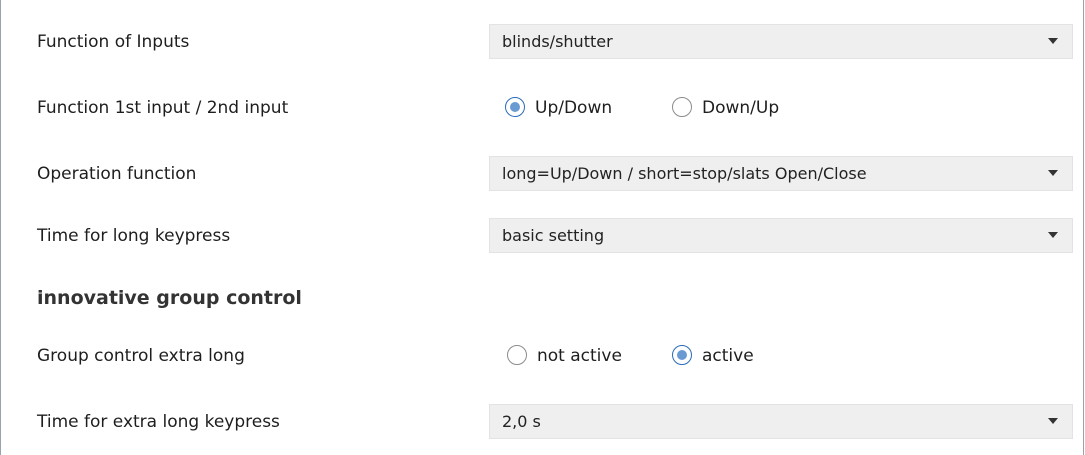 The height and width of the screenshot is (455, 1085). Describe the element at coordinates (741, 108) in the screenshot. I see `radio-down-up-label: Down/Up` at that location.